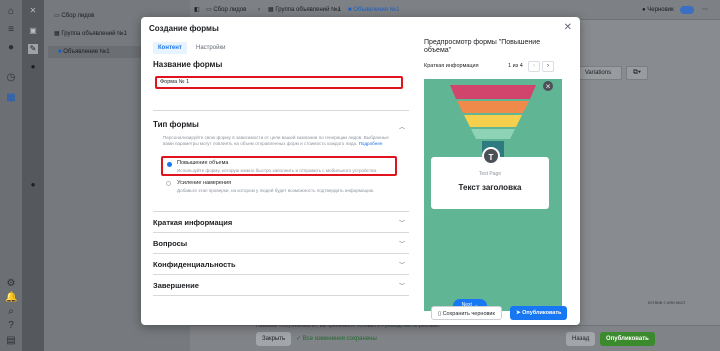 The image size is (720, 351). What do you see at coordinates (203, 163) in the screenshot?
I see `option-title: Повышение объема` at bounding box center [203, 163].